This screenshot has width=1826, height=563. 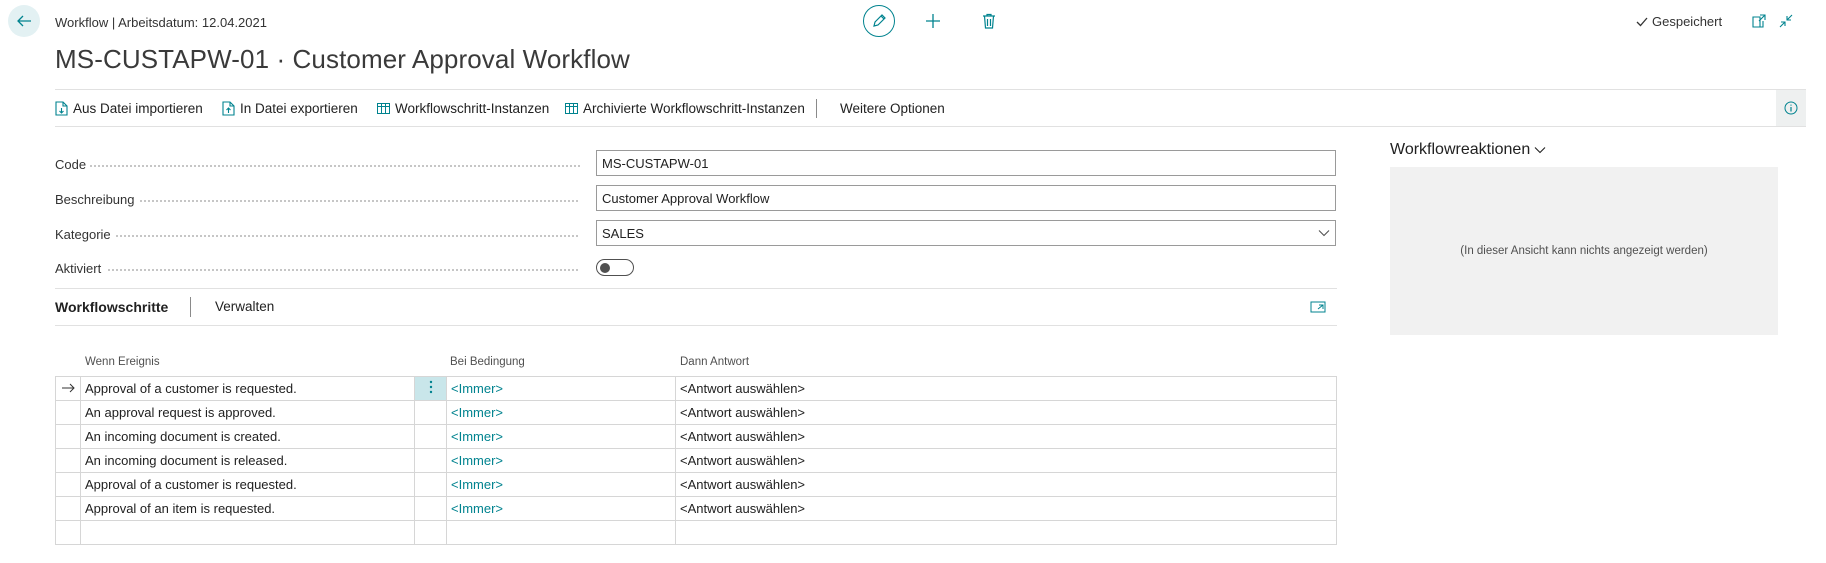 I want to click on more-options-button: Weitere Optionen, so click(x=892, y=108).